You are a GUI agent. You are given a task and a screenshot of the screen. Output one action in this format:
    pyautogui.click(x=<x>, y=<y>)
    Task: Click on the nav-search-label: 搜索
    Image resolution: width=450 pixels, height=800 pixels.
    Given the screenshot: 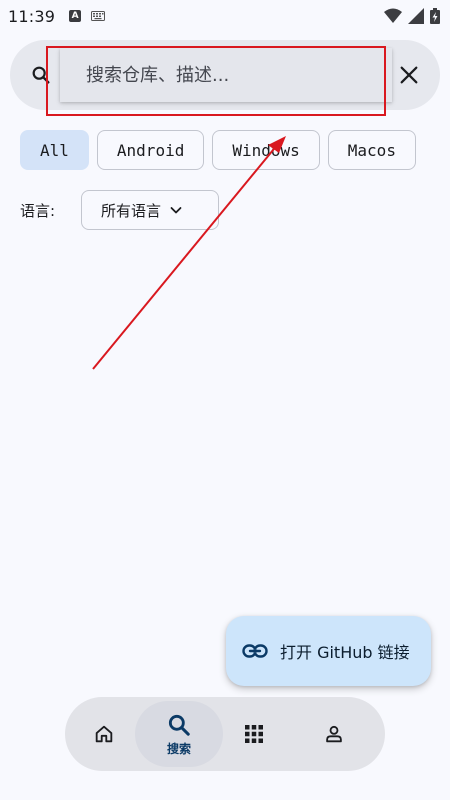 What is the action you would take?
    pyautogui.click(x=178, y=748)
    